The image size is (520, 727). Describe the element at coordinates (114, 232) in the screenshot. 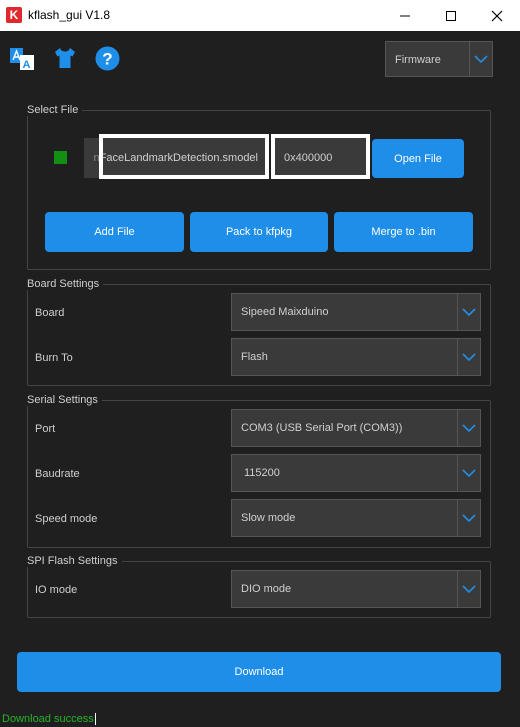

I see `add-file-button: Add File` at that location.